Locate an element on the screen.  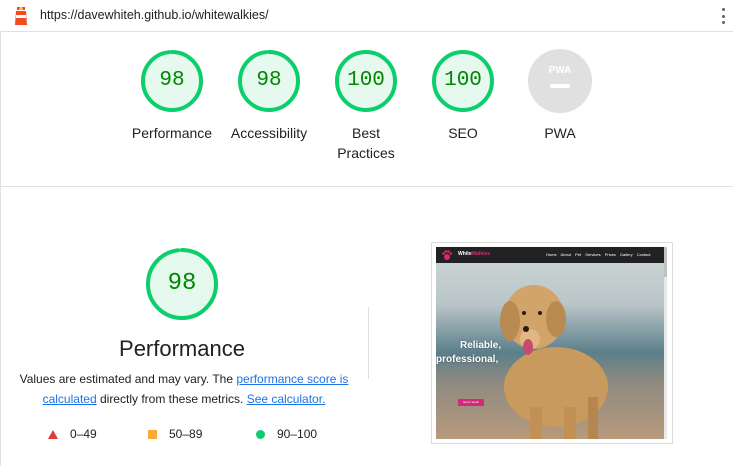
gauge-pwa: PWA PWA is located at coordinates (560, 96).